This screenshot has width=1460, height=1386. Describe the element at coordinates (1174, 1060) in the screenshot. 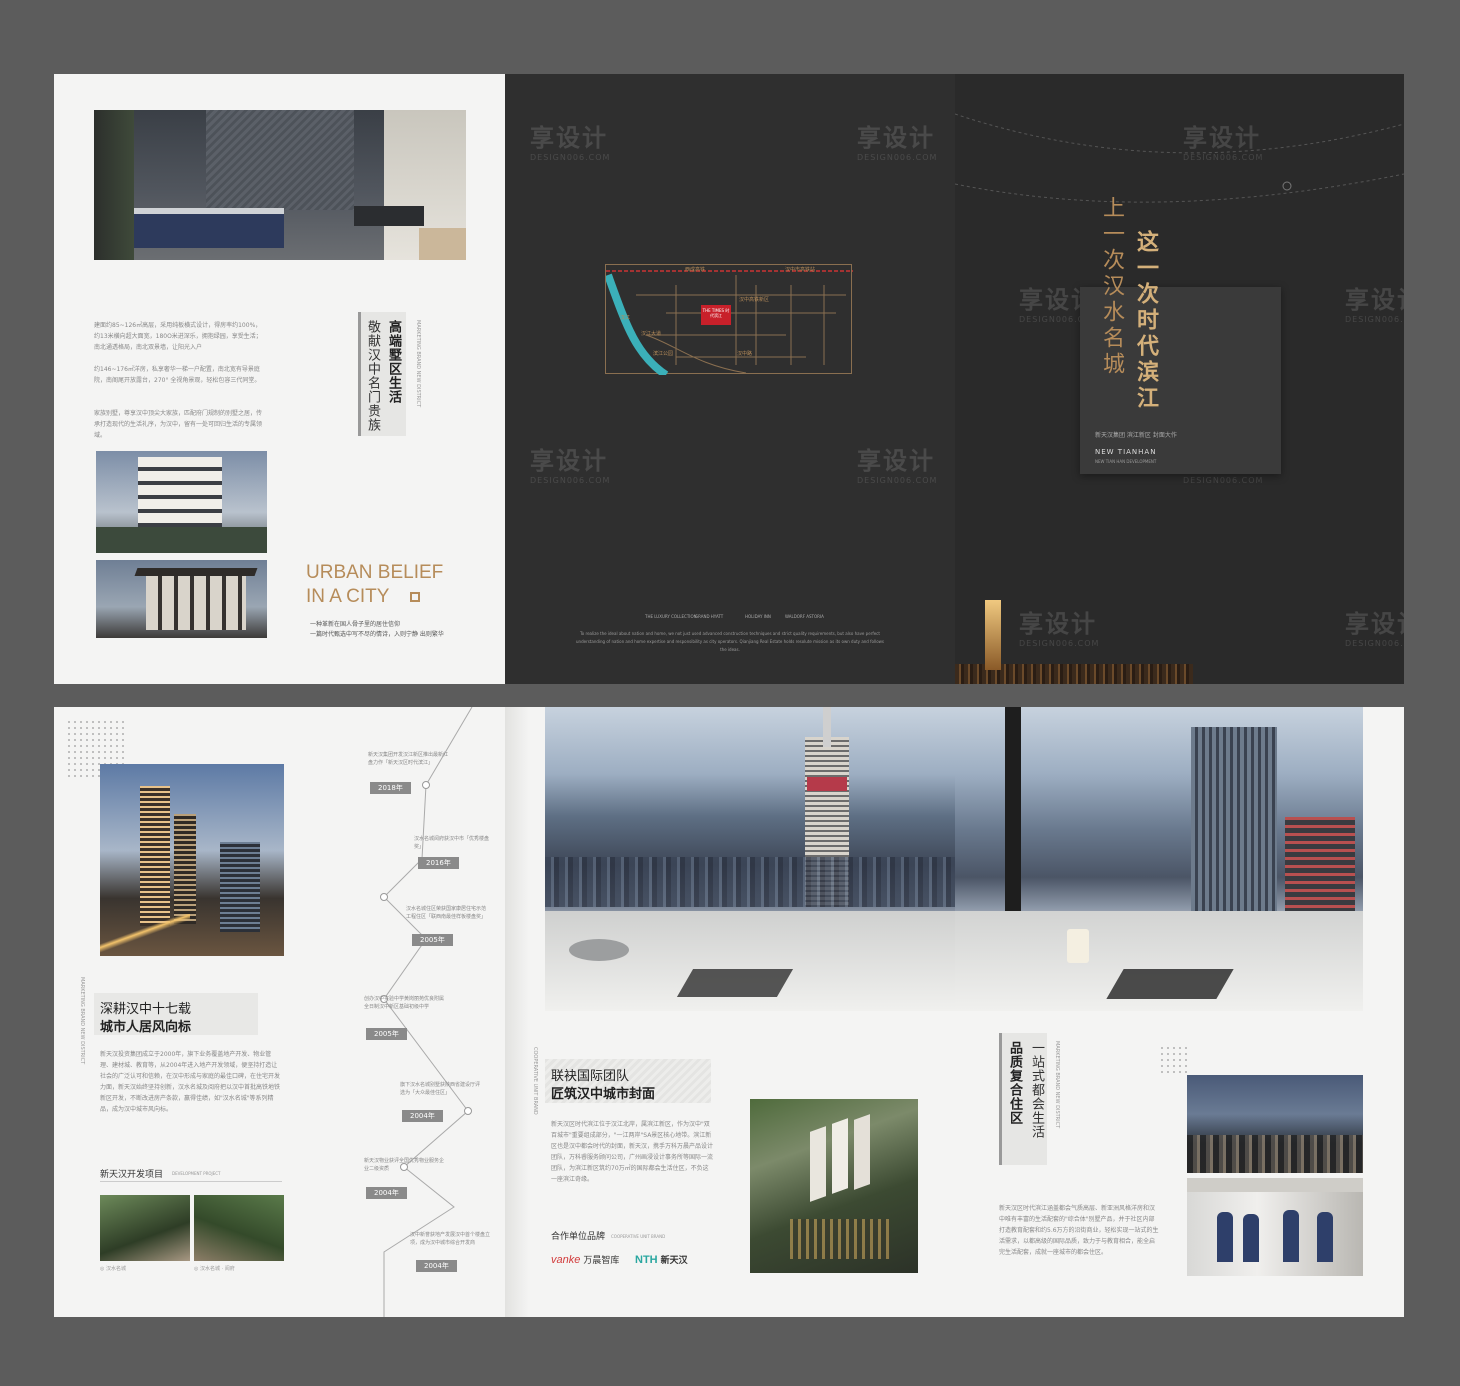

I see `dot-pattern` at that location.